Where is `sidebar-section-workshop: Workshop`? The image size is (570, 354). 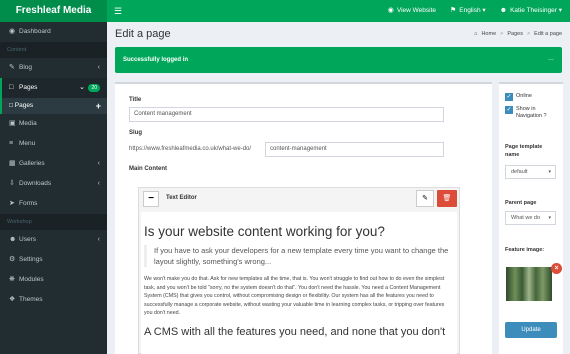 sidebar-section-workshop: Workshop is located at coordinates (53, 222).